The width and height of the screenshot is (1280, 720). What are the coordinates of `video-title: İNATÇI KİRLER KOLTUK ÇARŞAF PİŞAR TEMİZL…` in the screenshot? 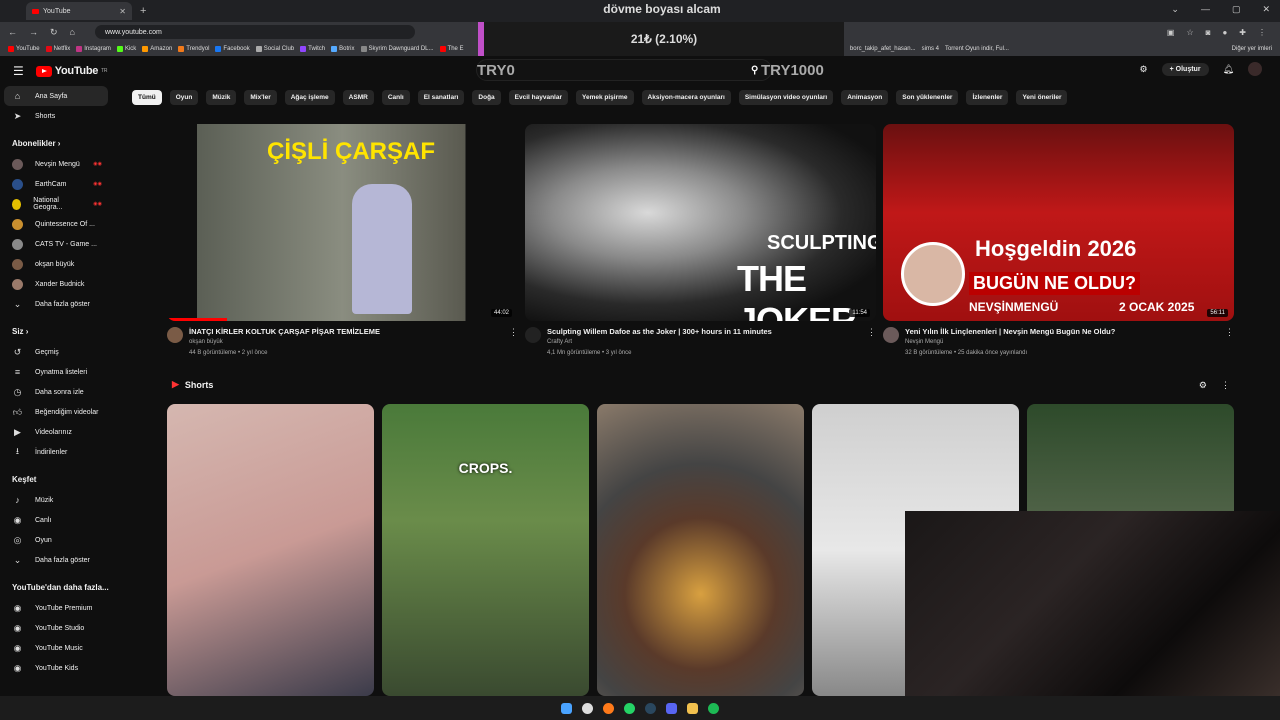 It's located at (344, 332).